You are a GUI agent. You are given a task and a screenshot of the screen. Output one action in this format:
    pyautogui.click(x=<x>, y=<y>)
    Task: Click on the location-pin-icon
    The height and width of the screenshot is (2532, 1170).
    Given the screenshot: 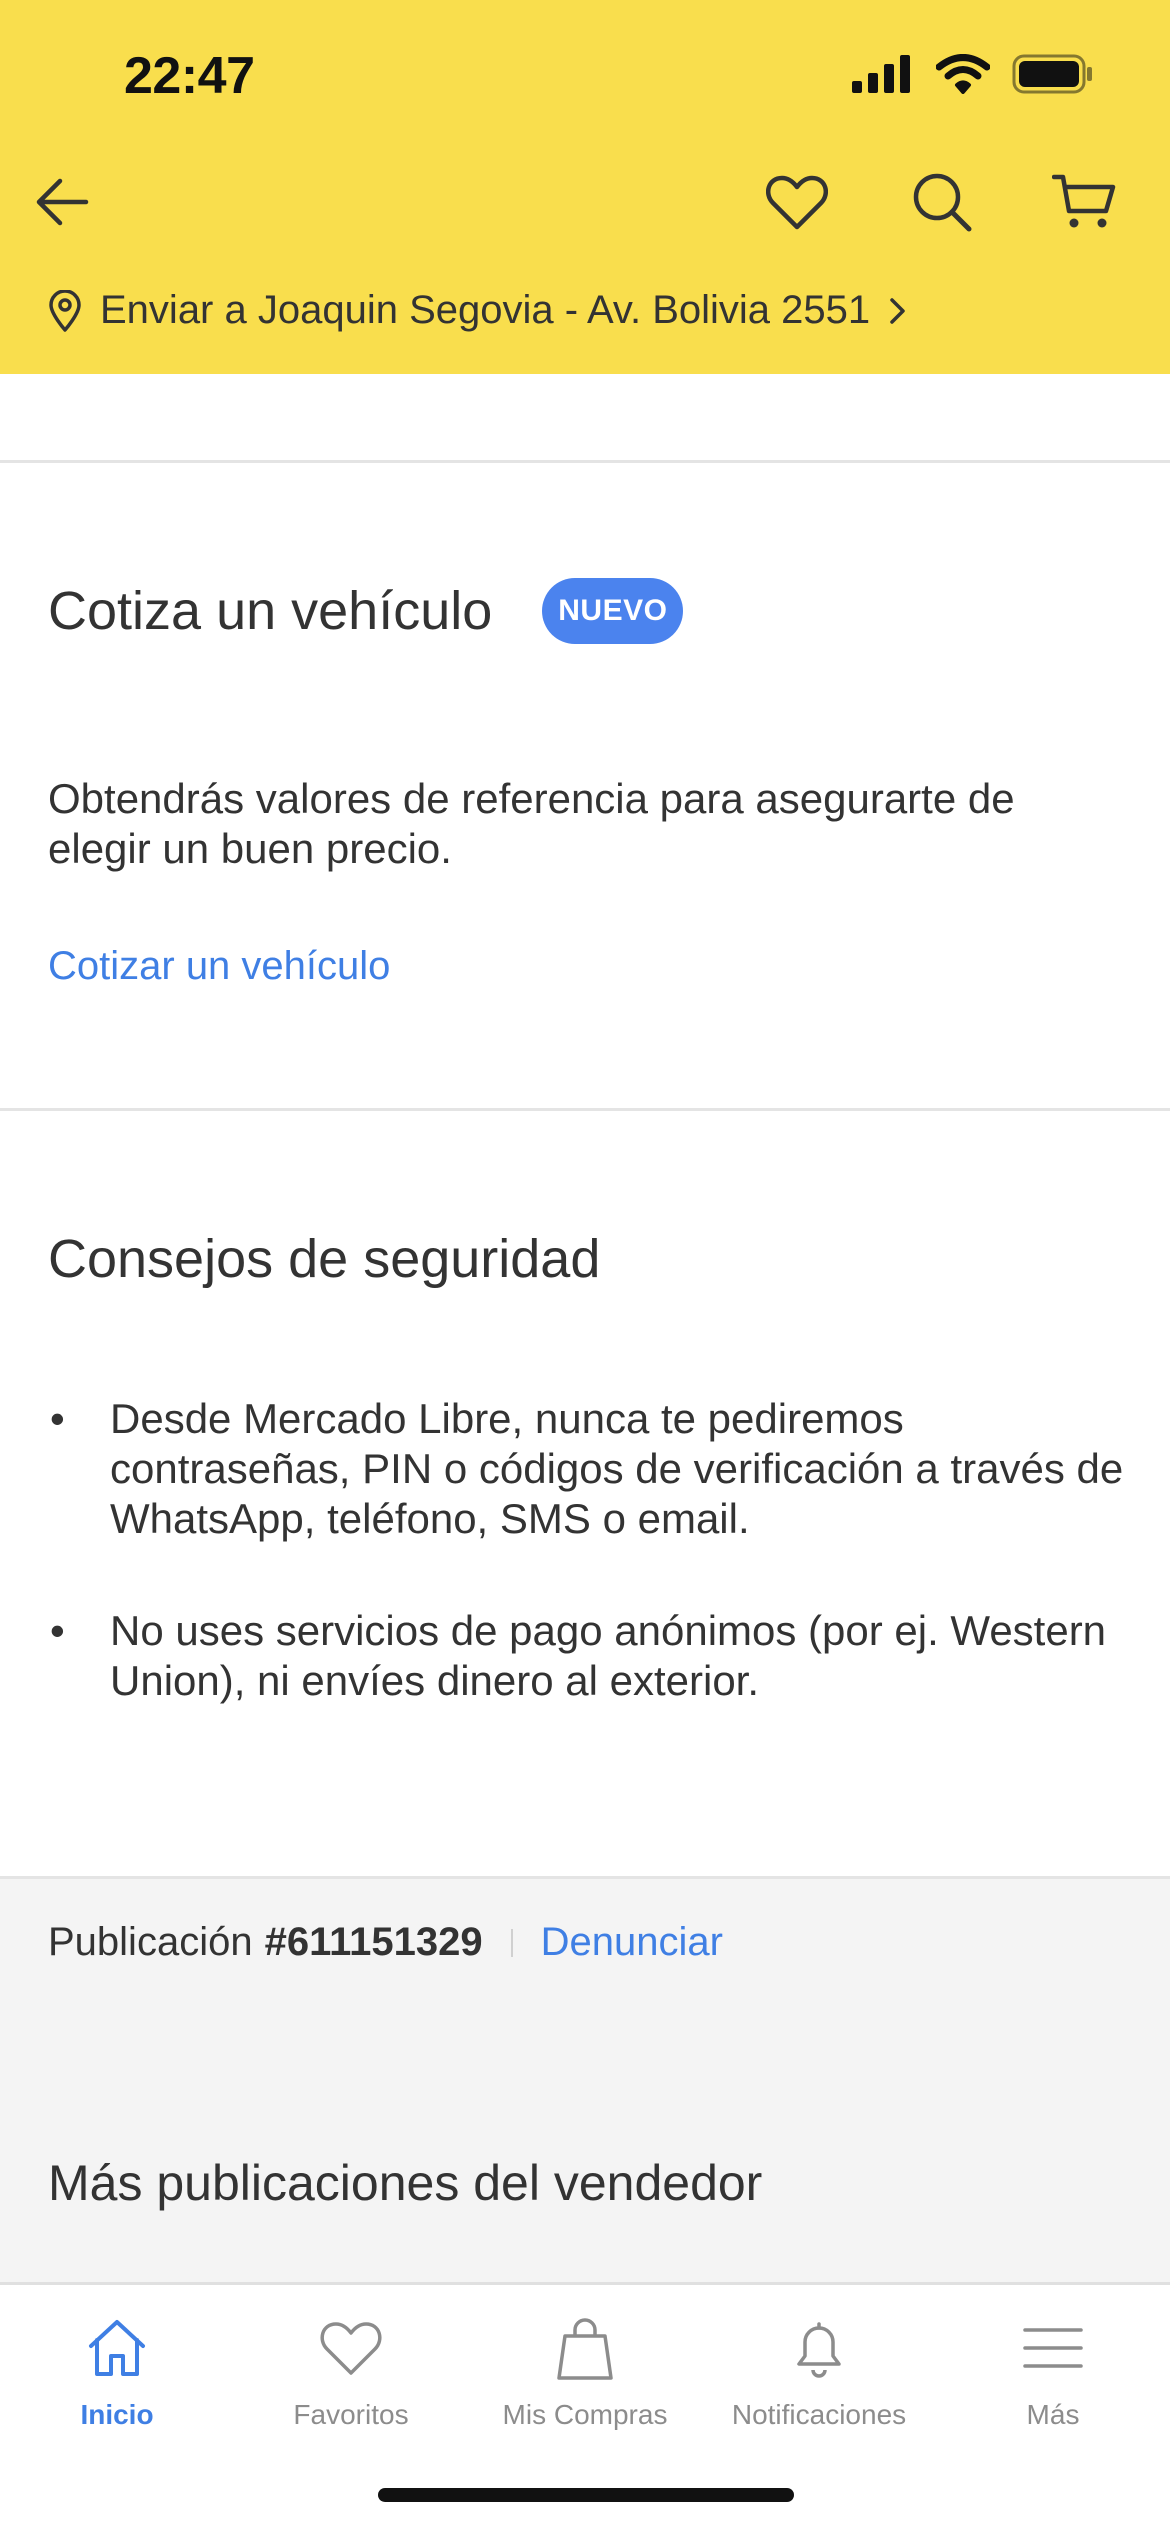 What is the action you would take?
    pyautogui.click(x=65, y=310)
    